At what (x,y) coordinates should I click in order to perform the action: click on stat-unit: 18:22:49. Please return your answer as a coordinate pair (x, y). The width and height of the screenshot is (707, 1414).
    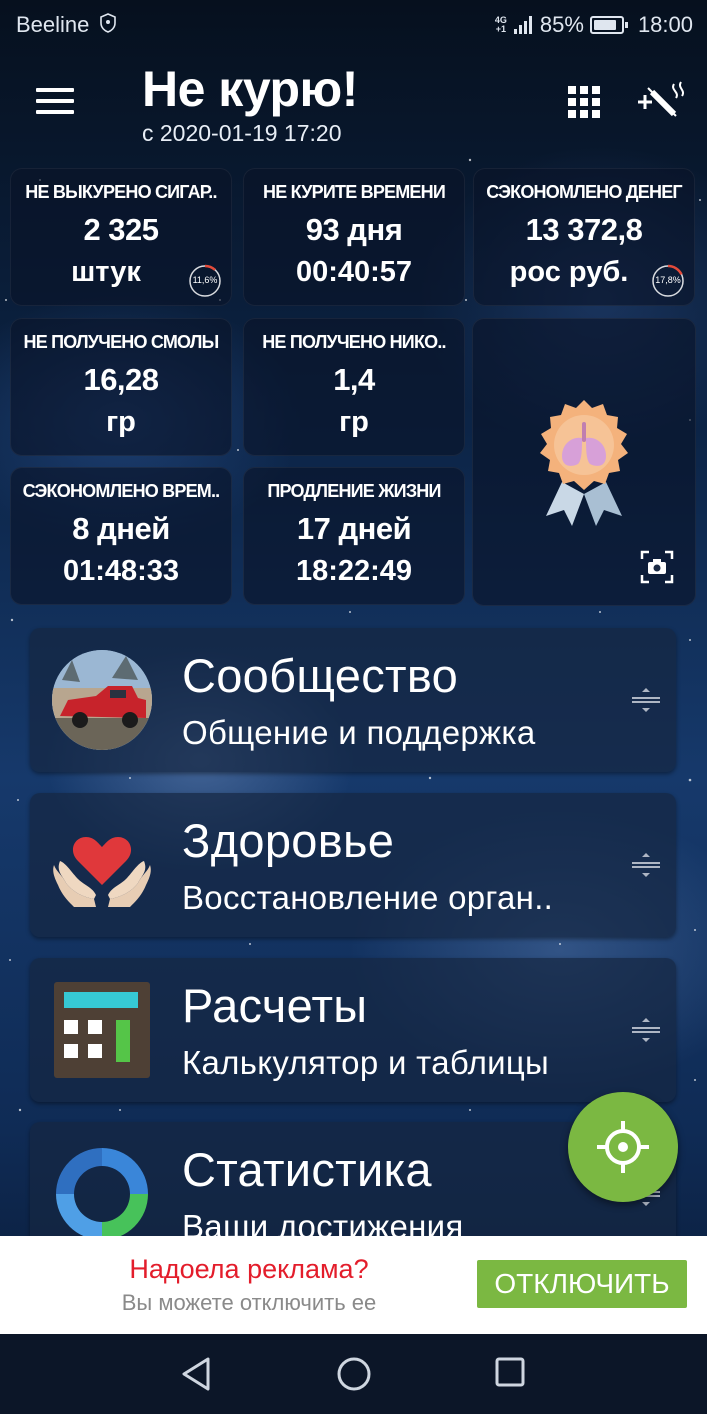
    Looking at the image, I should click on (354, 571).